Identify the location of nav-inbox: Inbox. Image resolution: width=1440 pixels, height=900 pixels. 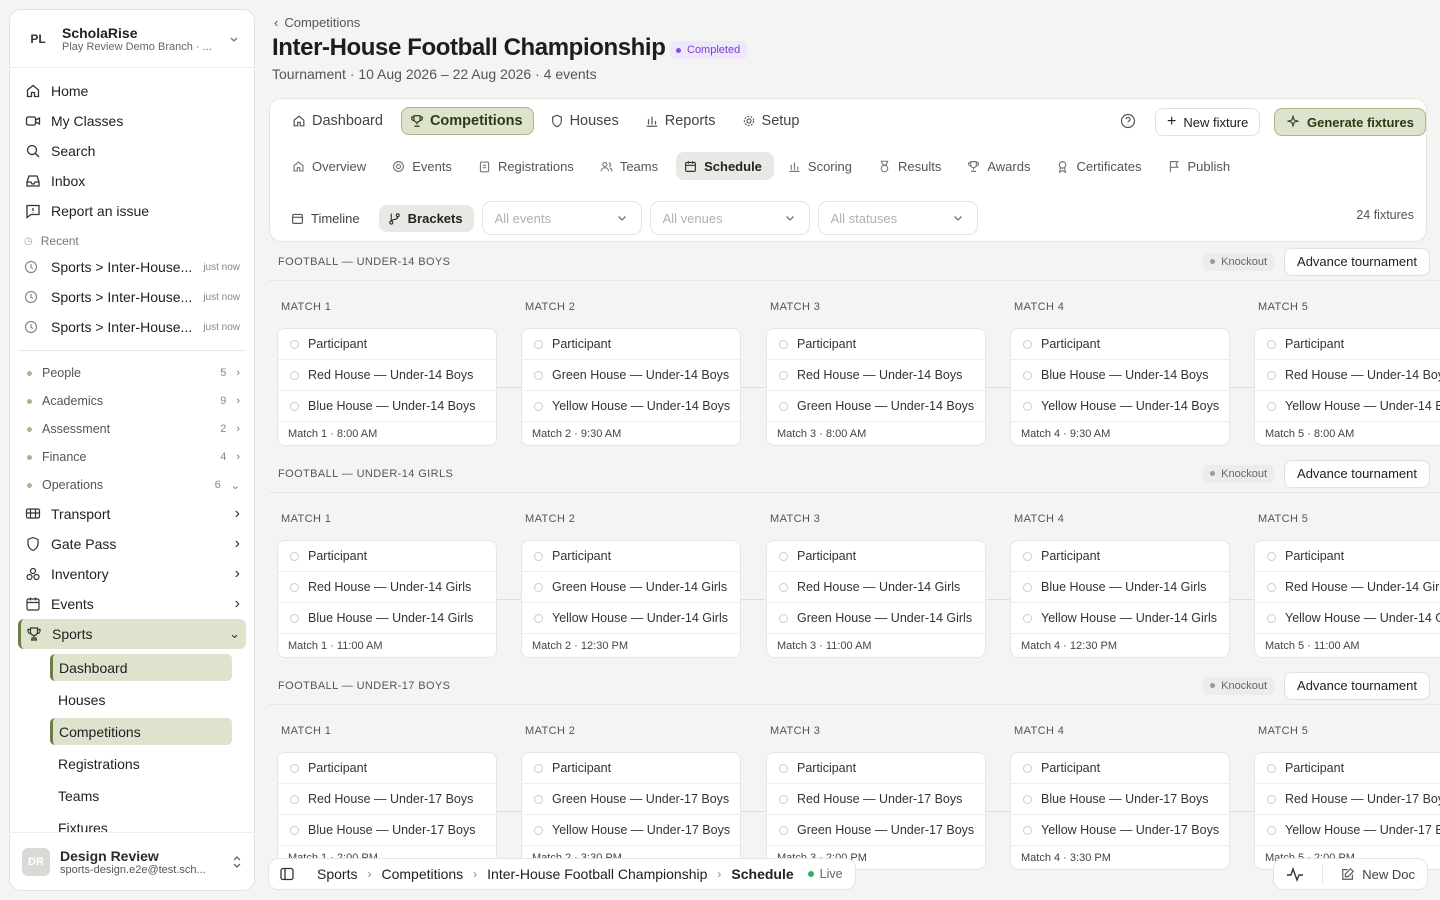
(132, 181).